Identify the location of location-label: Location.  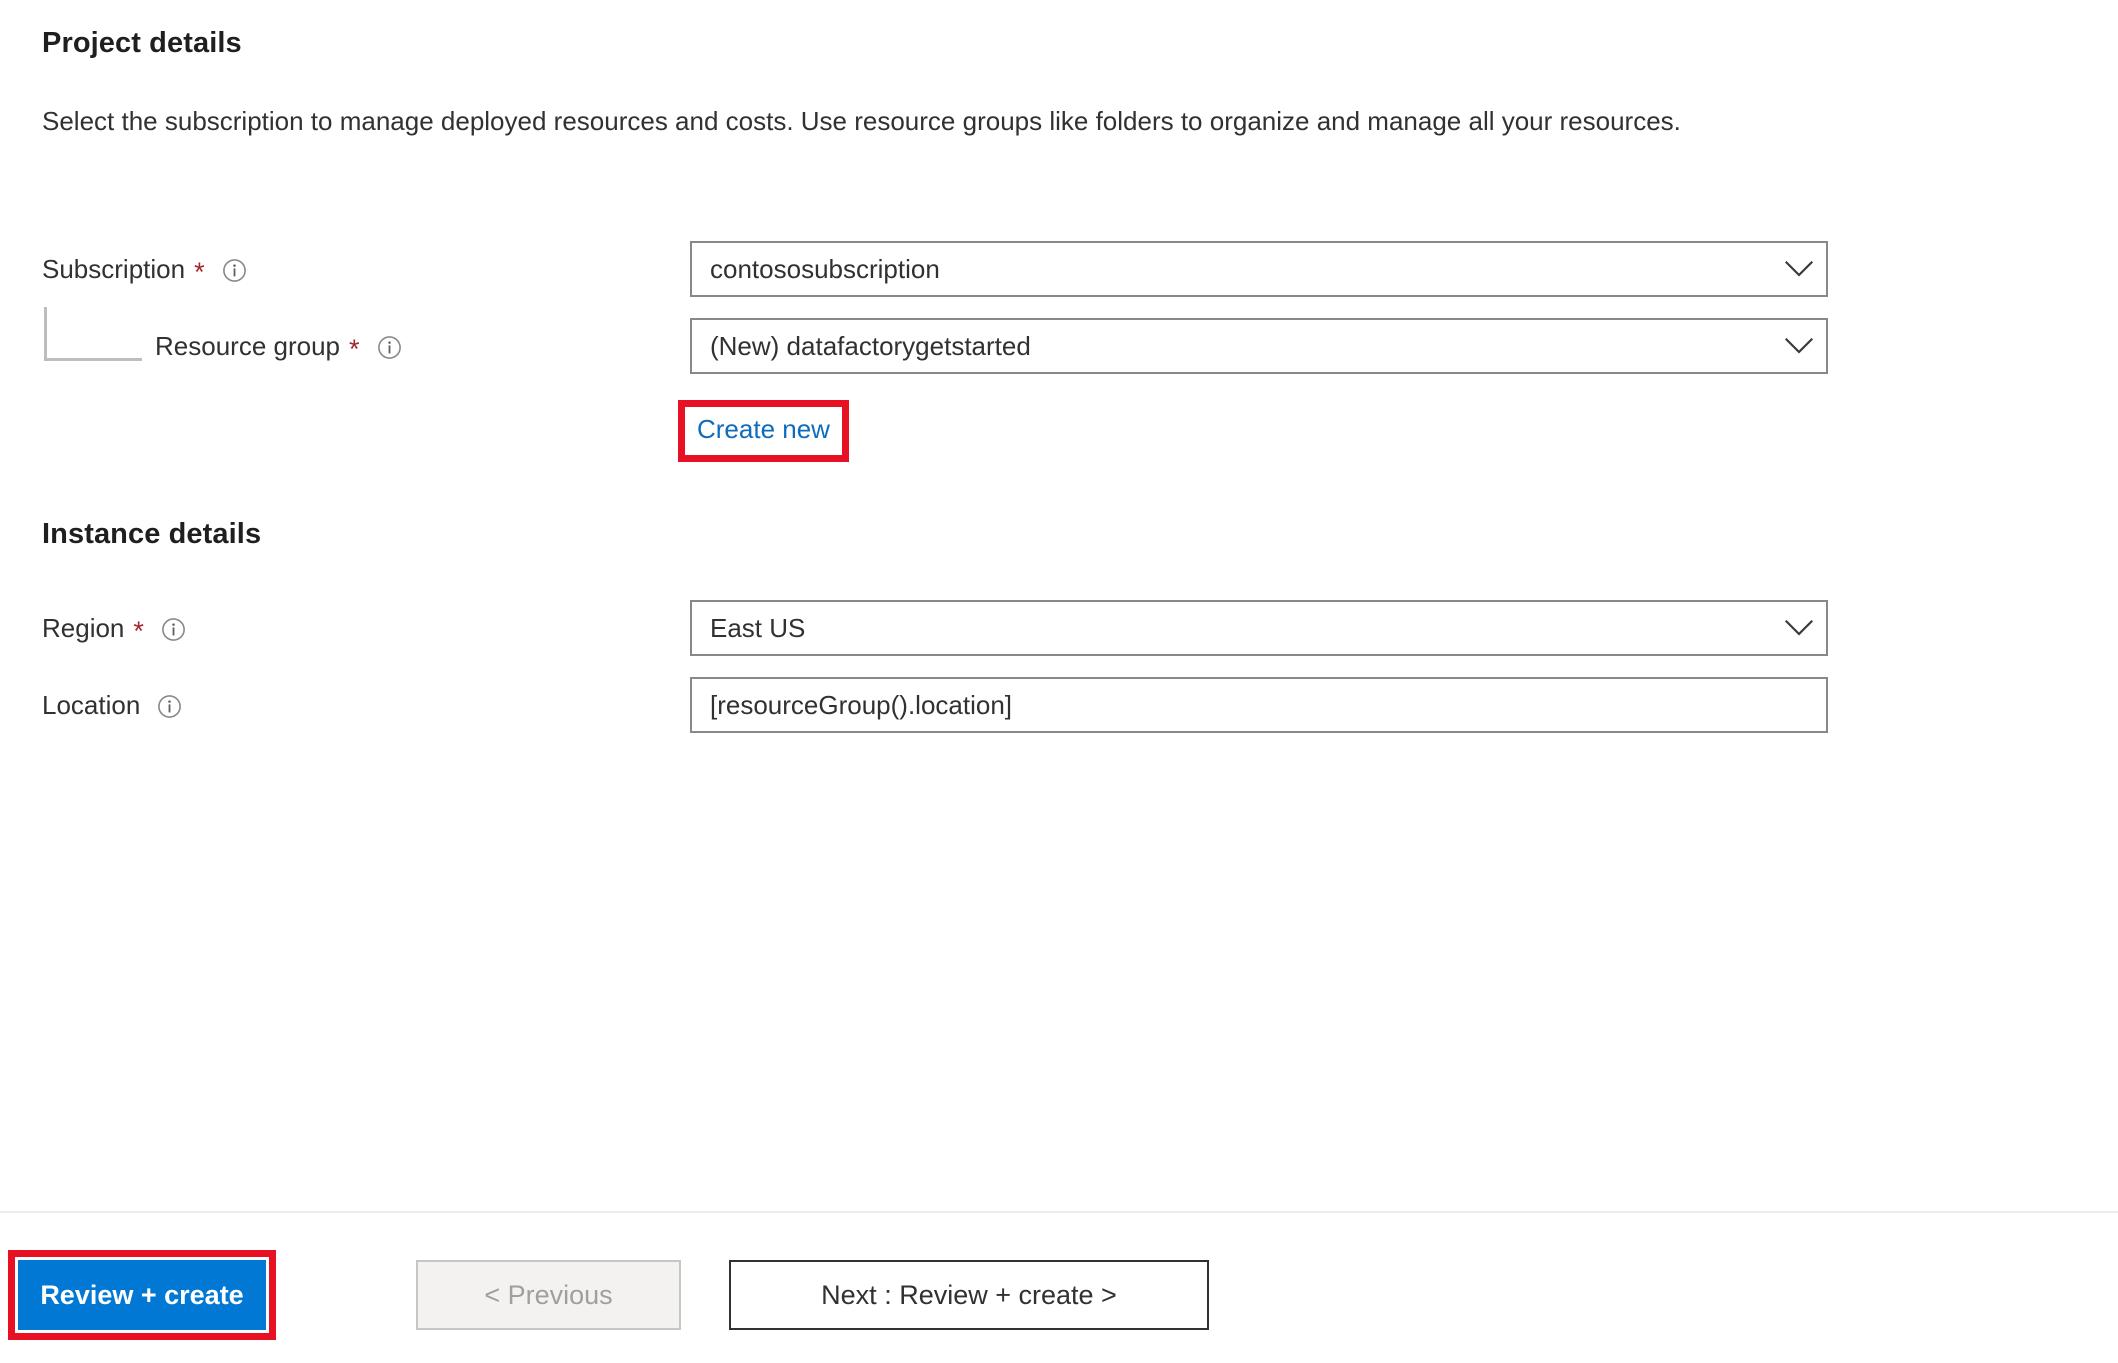
(112, 705).